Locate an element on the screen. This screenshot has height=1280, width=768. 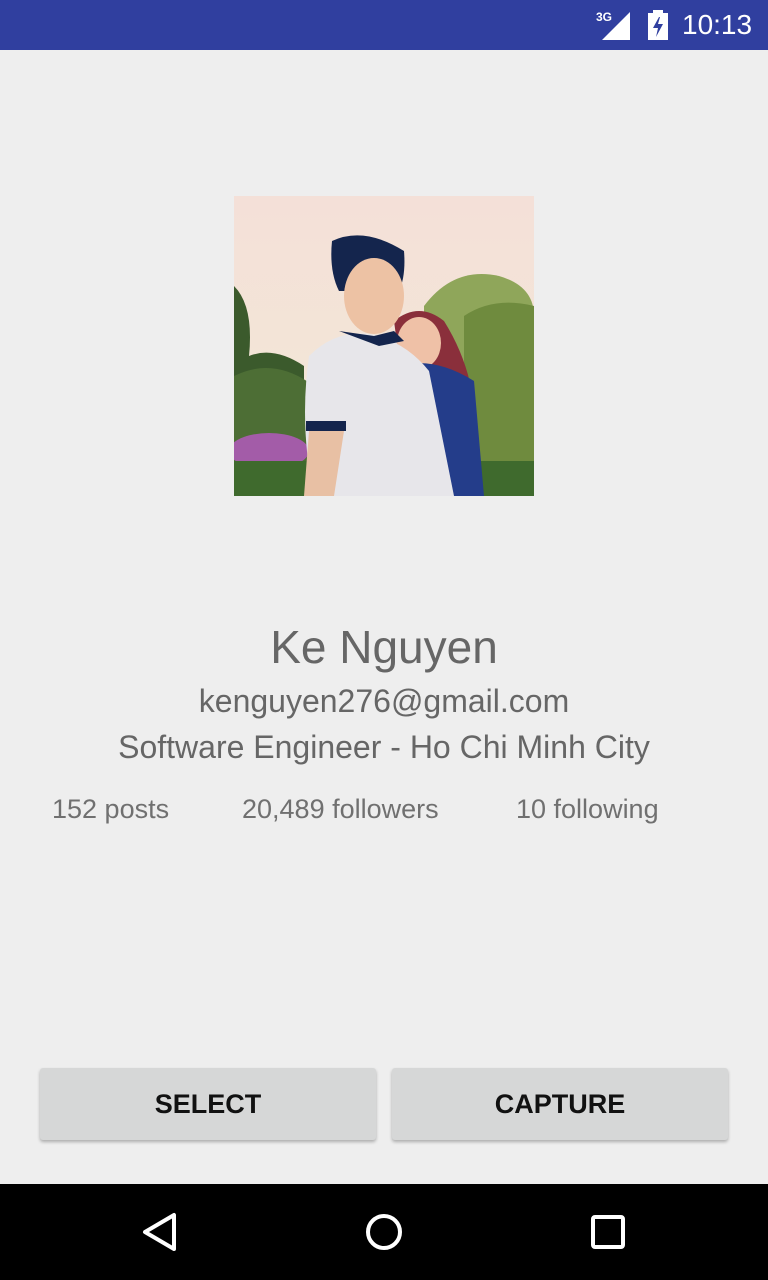
battery-charging-icon is located at coordinates (658, 25).